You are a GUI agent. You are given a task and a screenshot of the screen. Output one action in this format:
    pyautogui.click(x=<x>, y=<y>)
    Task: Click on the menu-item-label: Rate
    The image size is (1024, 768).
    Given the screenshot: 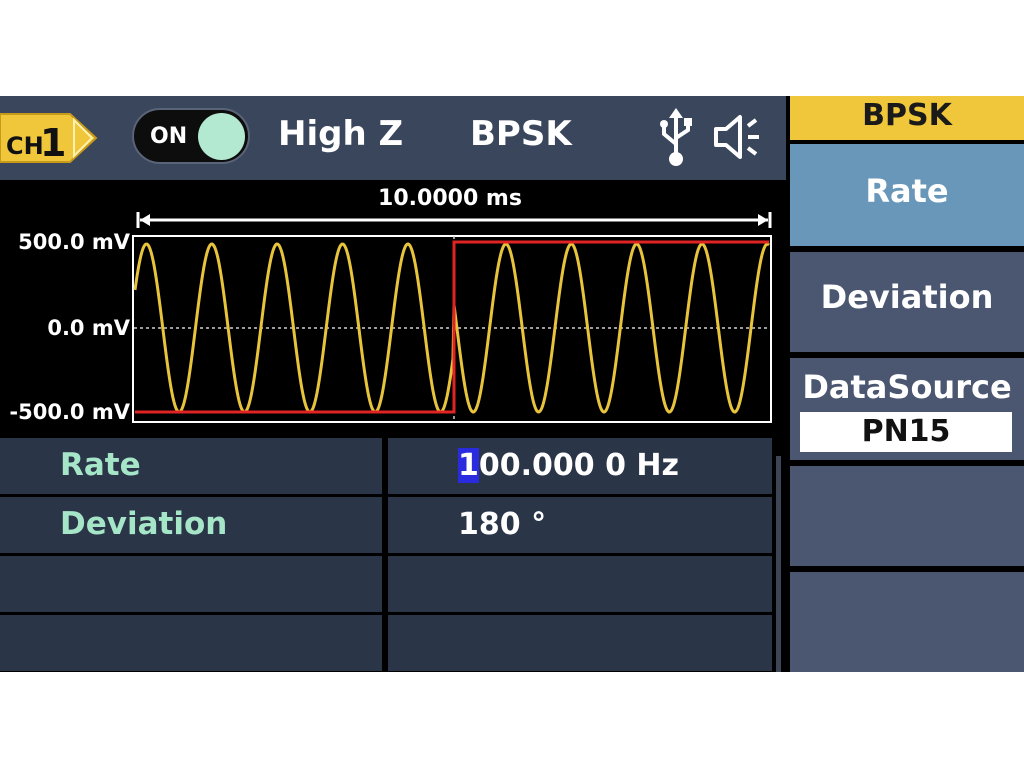 What is the action you would take?
    pyautogui.click(x=907, y=191)
    